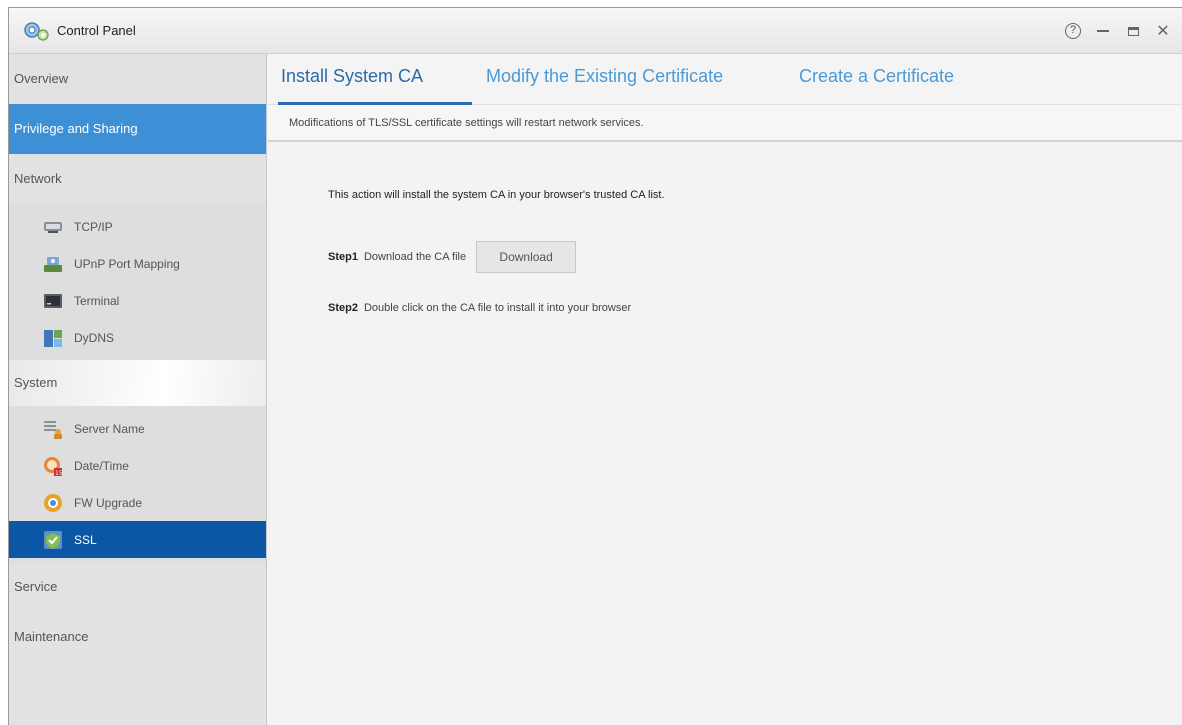 This screenshot has width=1182, height=725. Describe the element at coordinates (97, 300) in the screenshot. I see `sidebar-item-label: Terminal` at that location.